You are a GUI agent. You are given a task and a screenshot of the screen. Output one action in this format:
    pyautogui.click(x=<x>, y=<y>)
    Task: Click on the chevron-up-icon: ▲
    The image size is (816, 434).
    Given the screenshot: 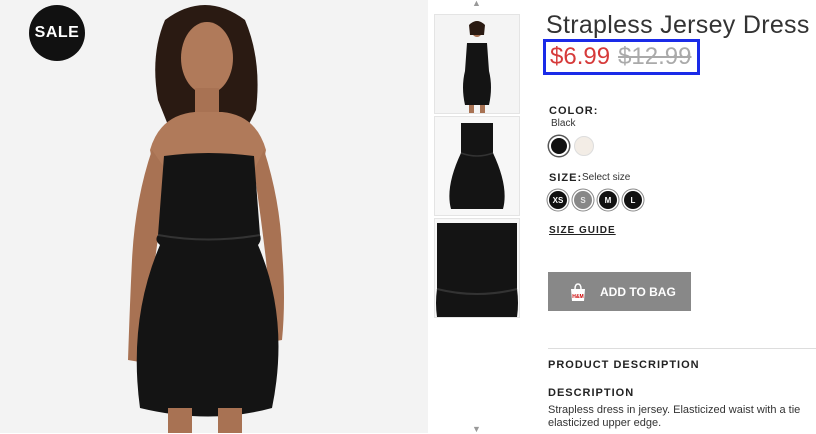 What is the action you would take?
    pyautogui.click(x=476, y=4)
    